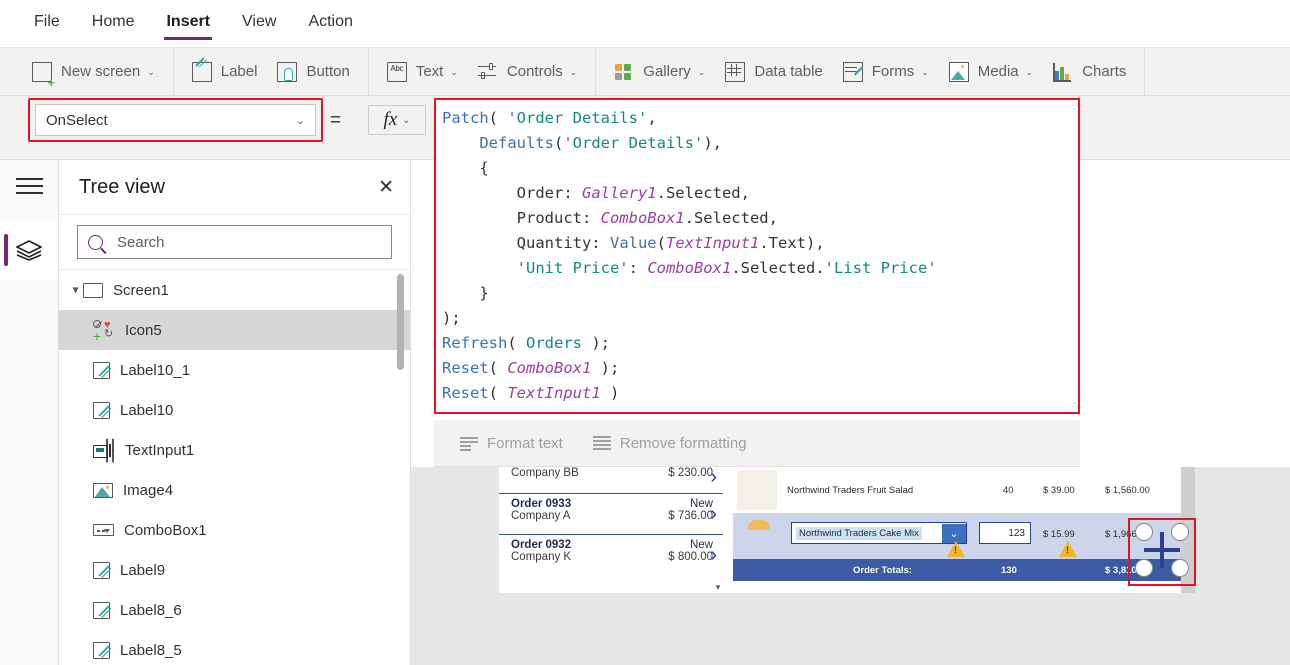  Describe the element at coordinates (143, 570) in the screenshot. I see `tree-item-label: Label9` at that location.